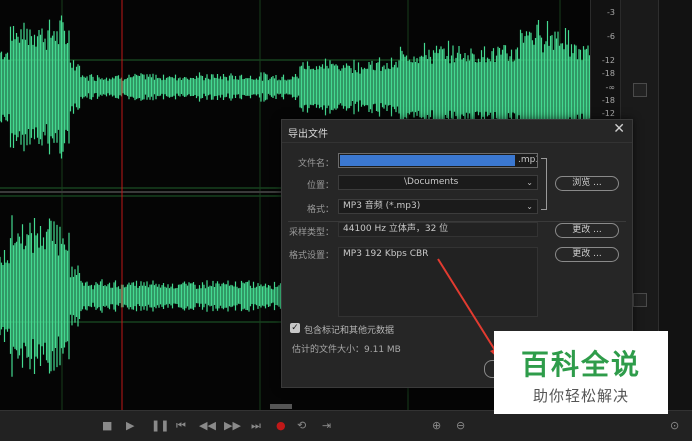  I want to click on include-markers-label: 包含标记和其他元数据, so click(349, 331).